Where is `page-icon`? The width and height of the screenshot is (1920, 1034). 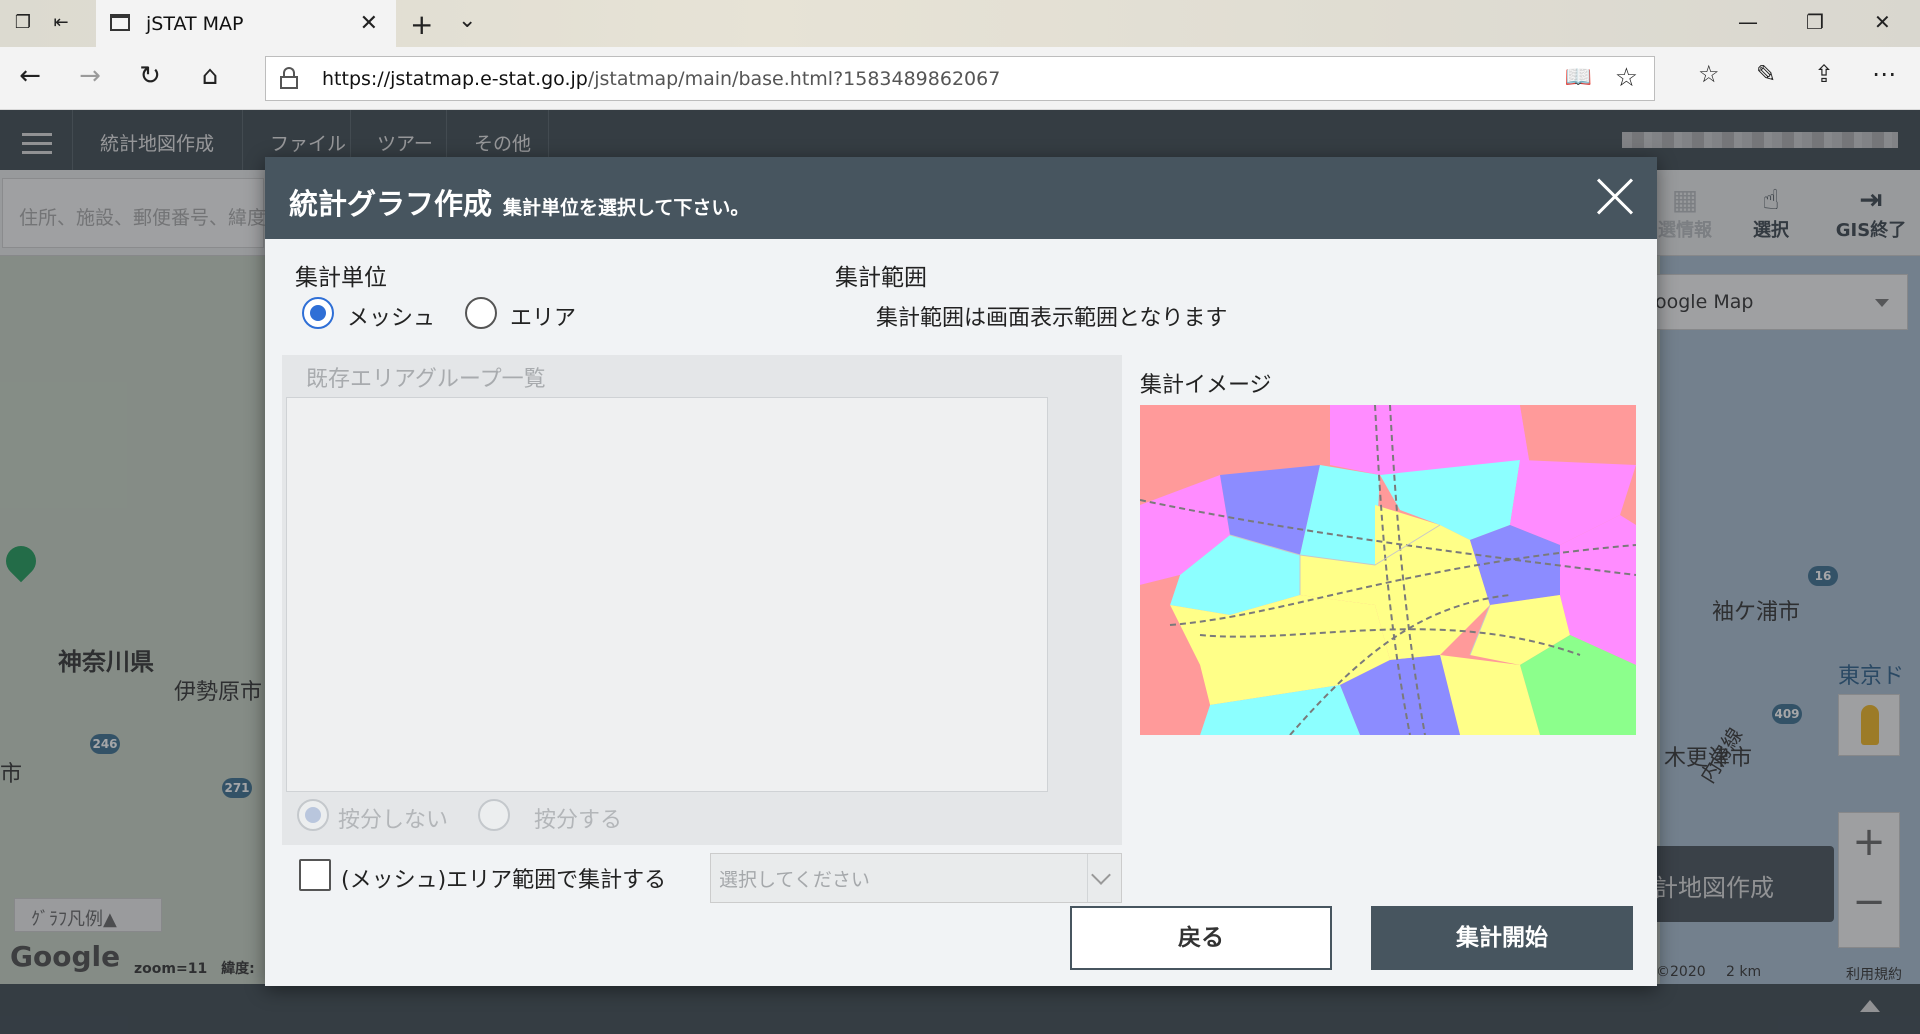 page-icon is located at coordinates (120, 22).